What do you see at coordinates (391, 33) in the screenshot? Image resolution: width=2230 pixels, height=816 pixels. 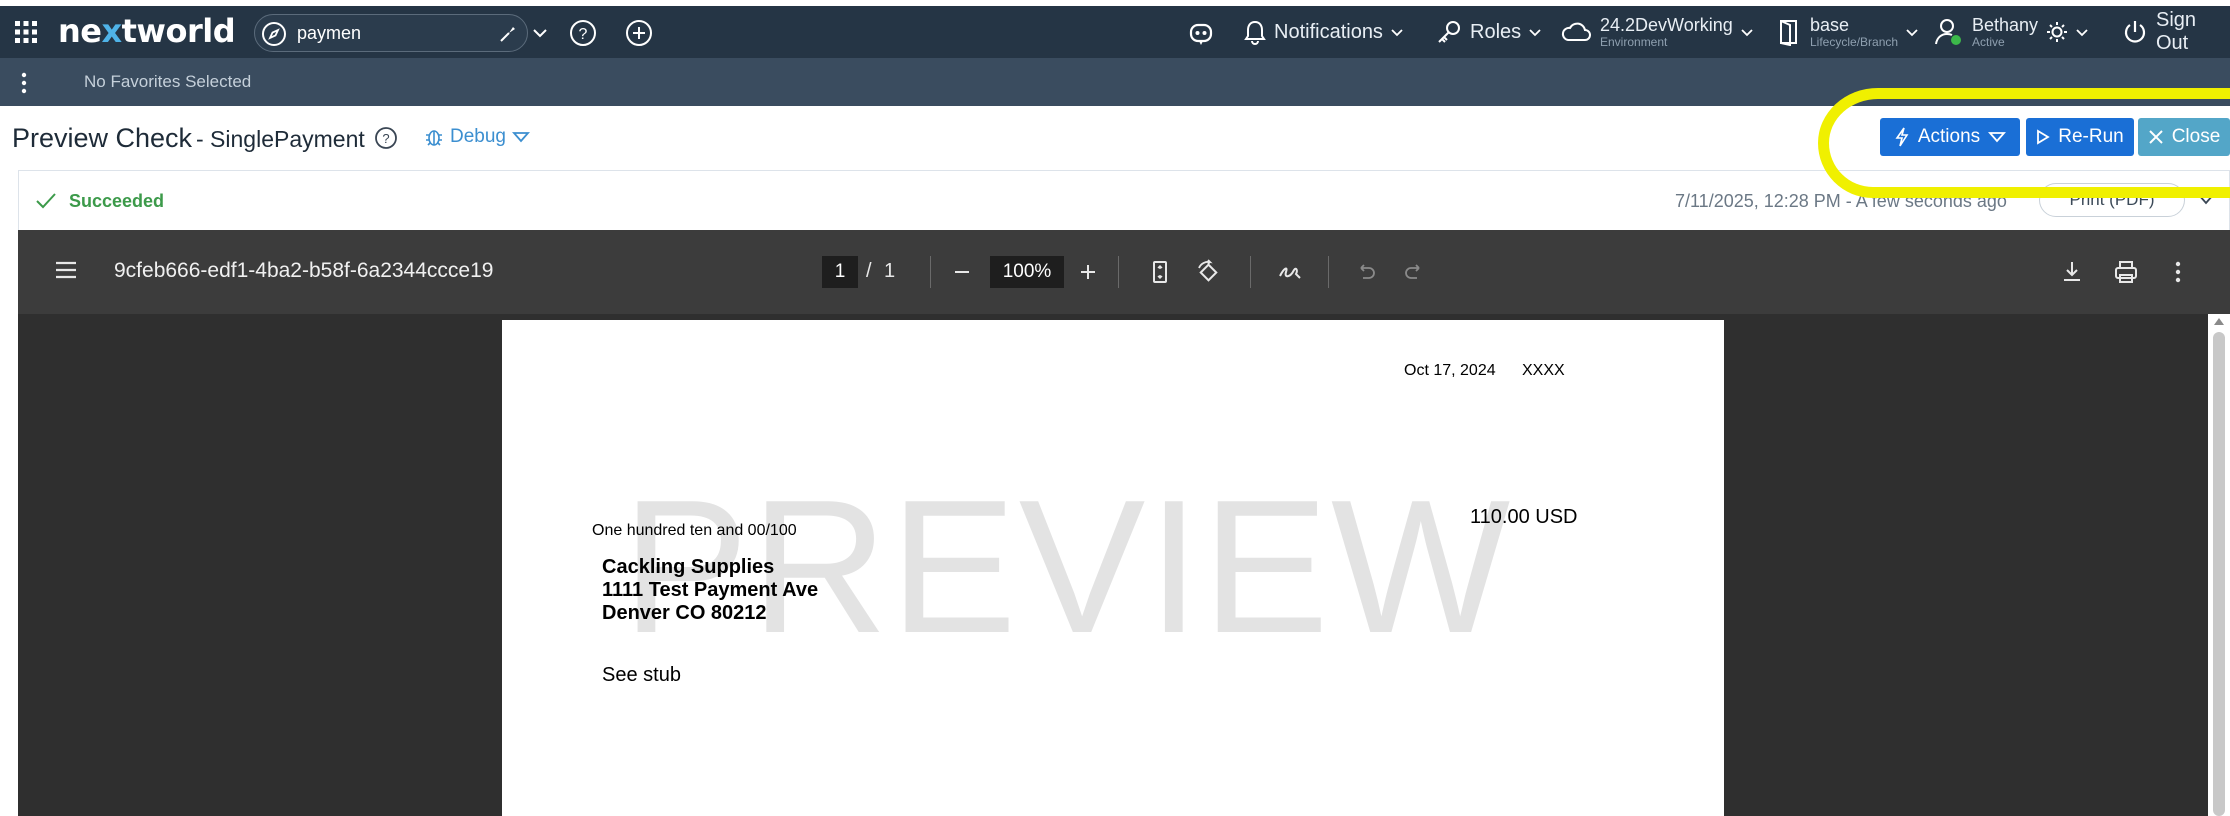 I see `search-box: paymen` at bounding box center [391, 33].